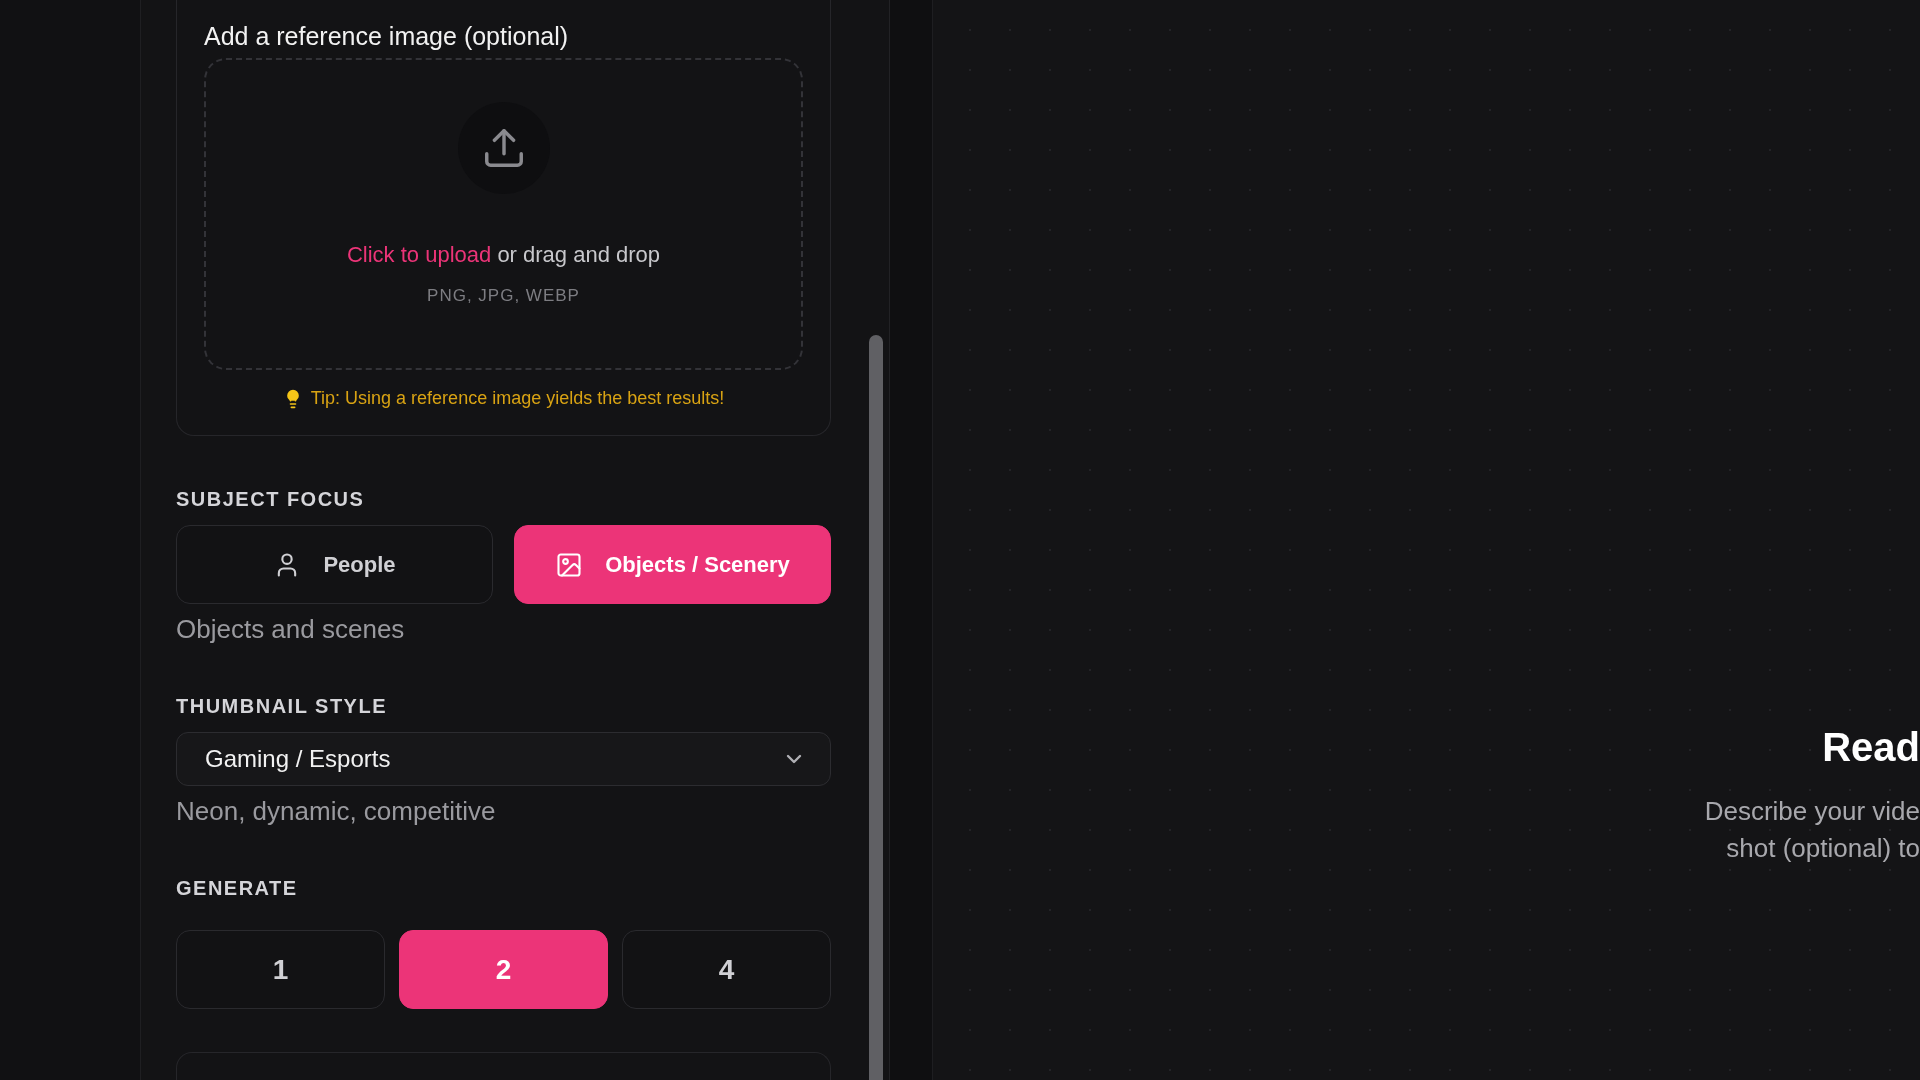 The height and width of the screenshot is (1080, 1920). What do you see at coordinates (503, 255) in the screenshot?
I see `upload-prompt: Click to upload or drag and drop` at bounding box center [503, 255].